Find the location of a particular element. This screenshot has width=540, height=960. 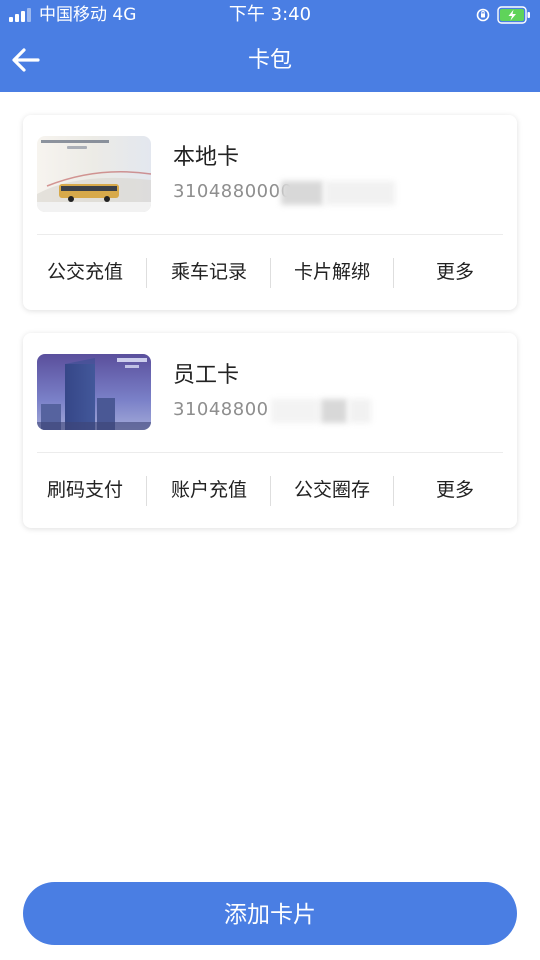

card-name: 员工卡 is located at coordinates (206, 375).